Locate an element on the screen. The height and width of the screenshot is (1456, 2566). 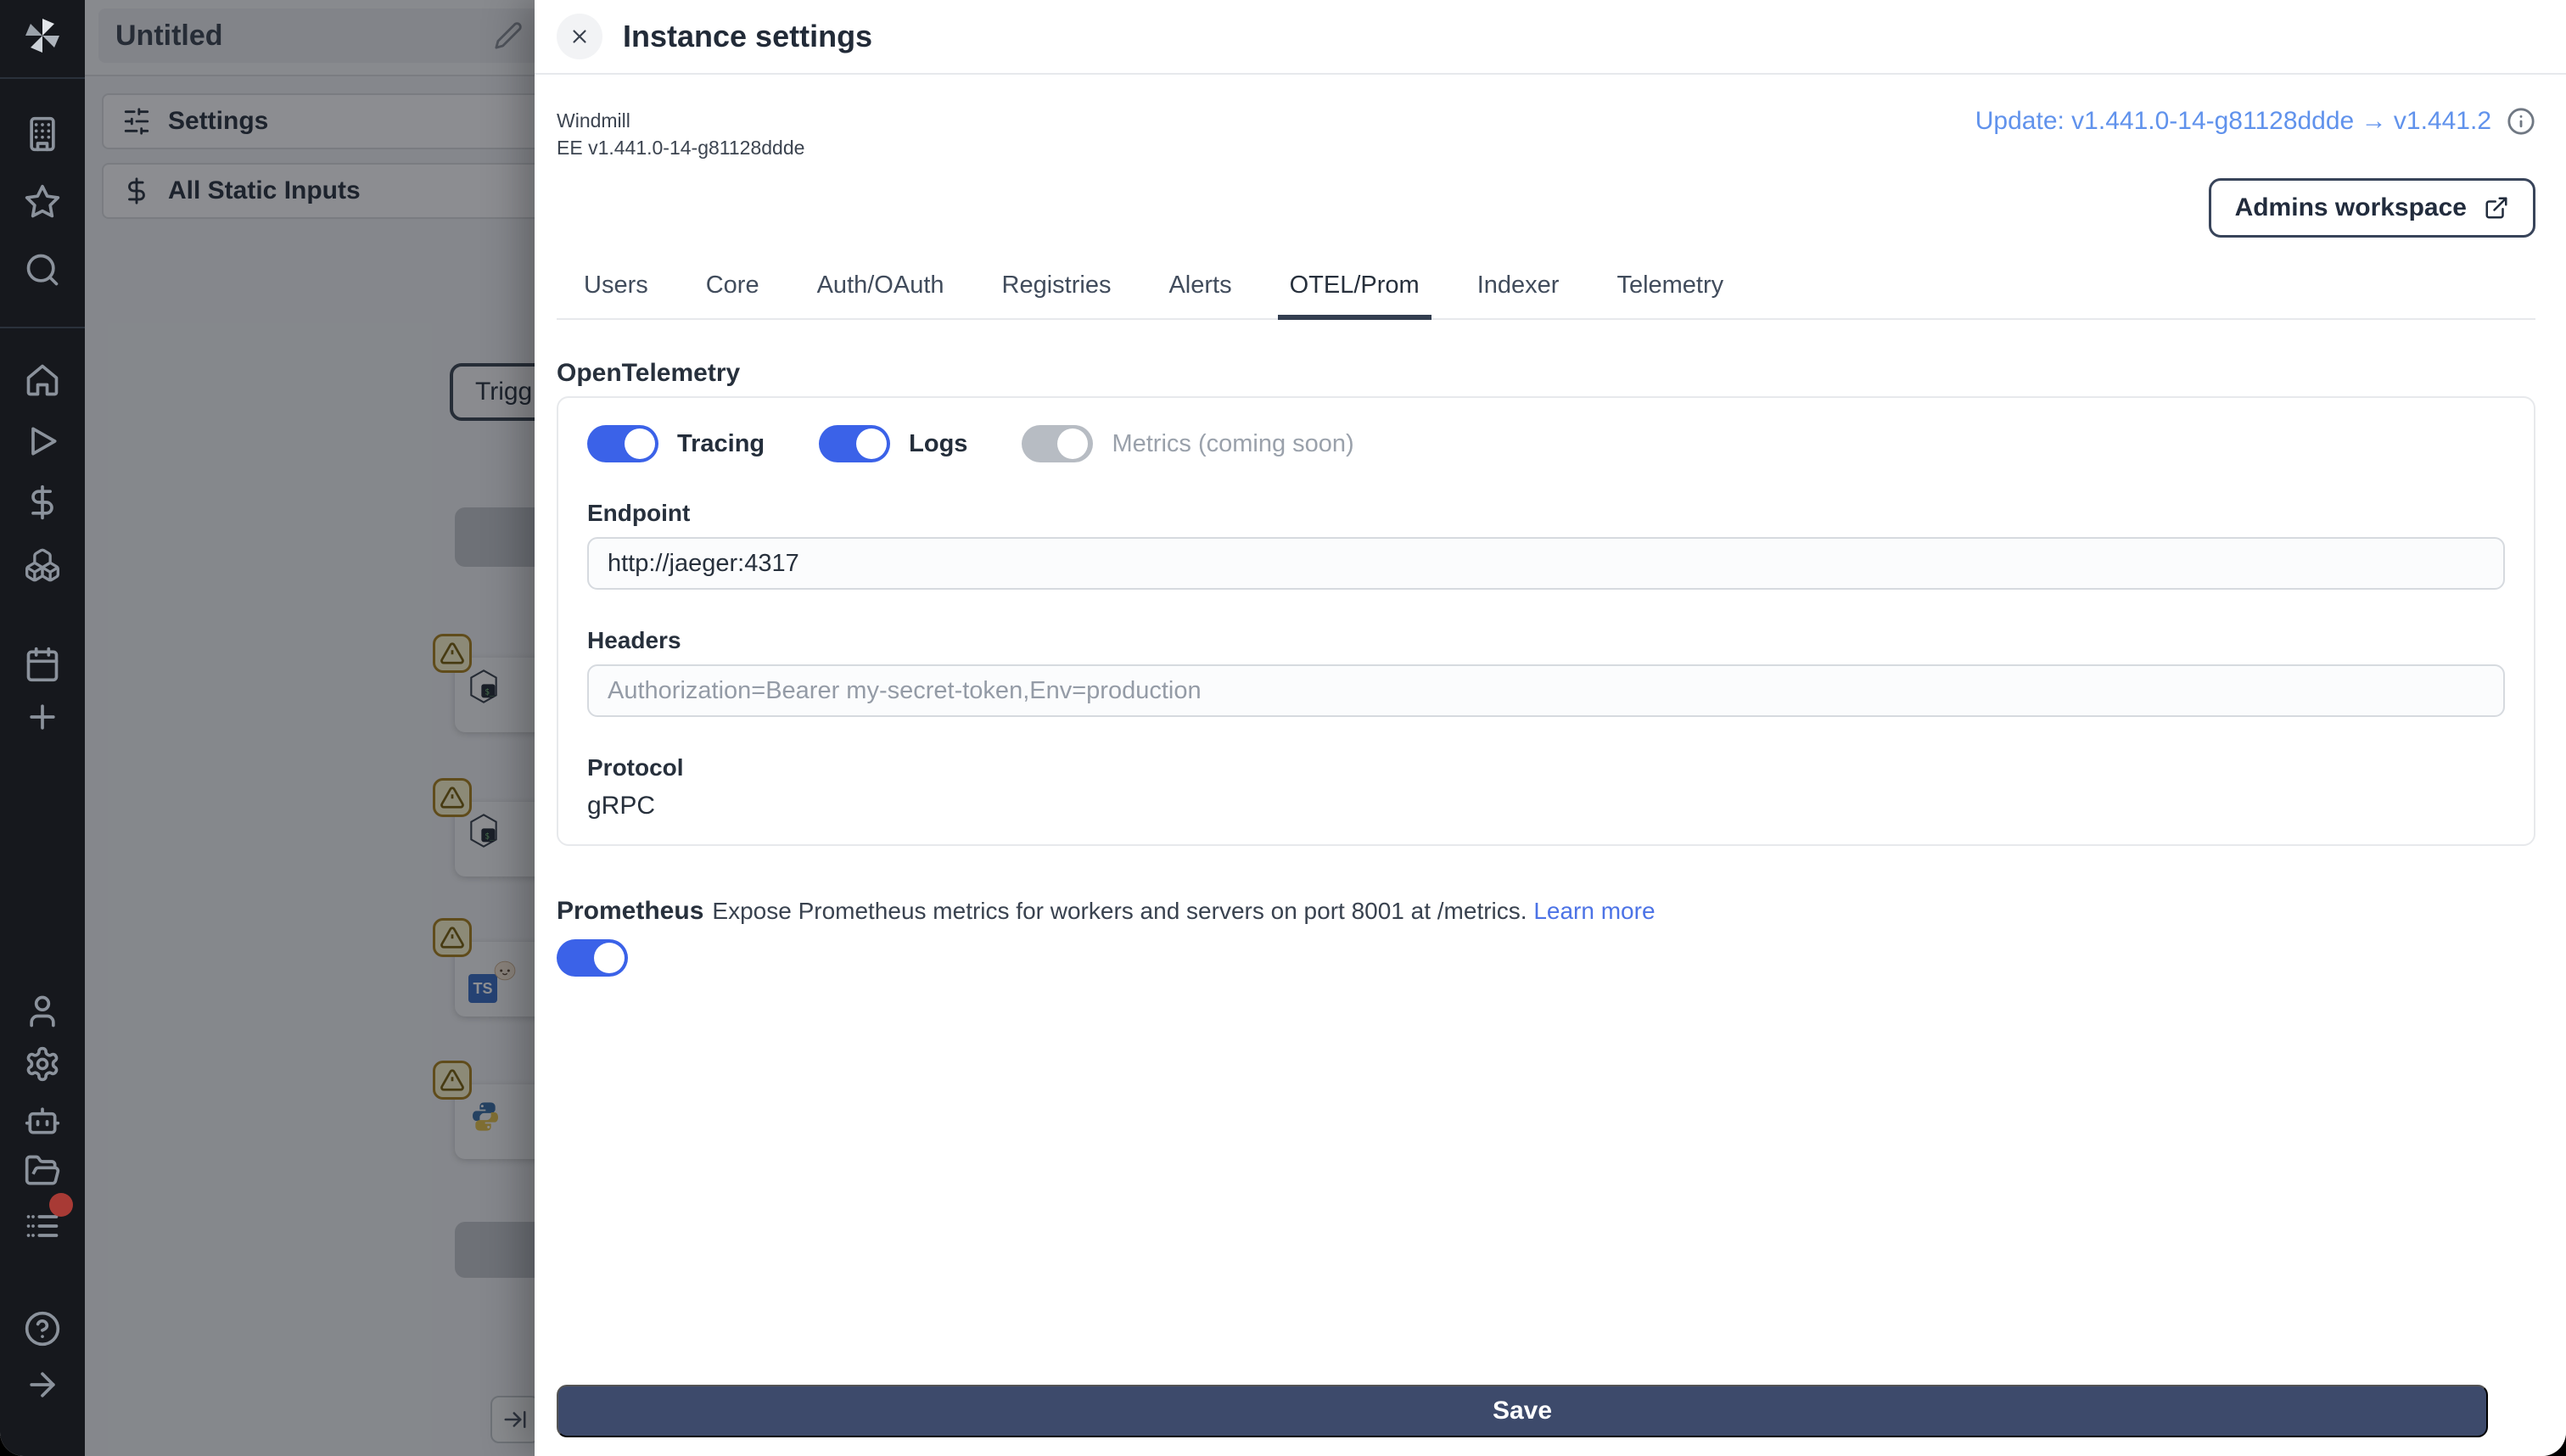
endpoint-input is located at coordinates (1546, 563).